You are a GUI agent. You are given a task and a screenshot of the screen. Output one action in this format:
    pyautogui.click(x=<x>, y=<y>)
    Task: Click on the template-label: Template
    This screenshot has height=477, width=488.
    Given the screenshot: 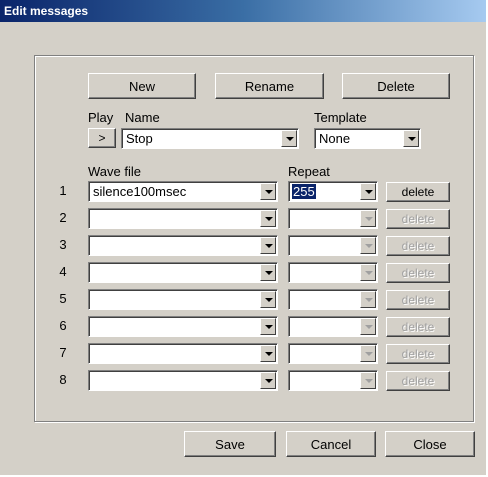 What is the action you would take?
    pyautogui.click(x=340, y=117)
    